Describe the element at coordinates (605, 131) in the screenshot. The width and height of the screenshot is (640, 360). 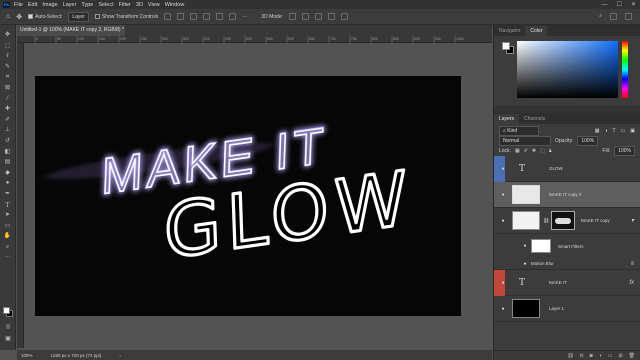
I see `filter-adjust-icon: ◑` at that location.